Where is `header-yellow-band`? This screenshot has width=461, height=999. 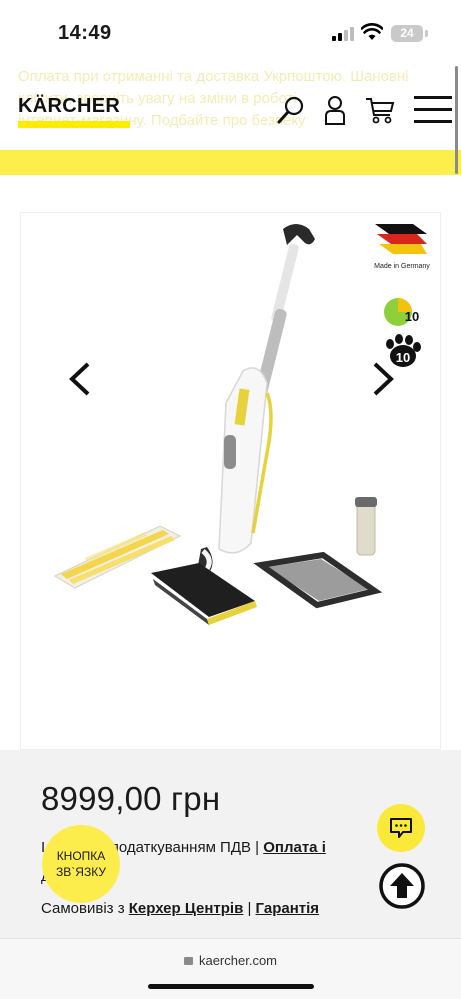
header-yellow-band is located at coordinates (230, 162).